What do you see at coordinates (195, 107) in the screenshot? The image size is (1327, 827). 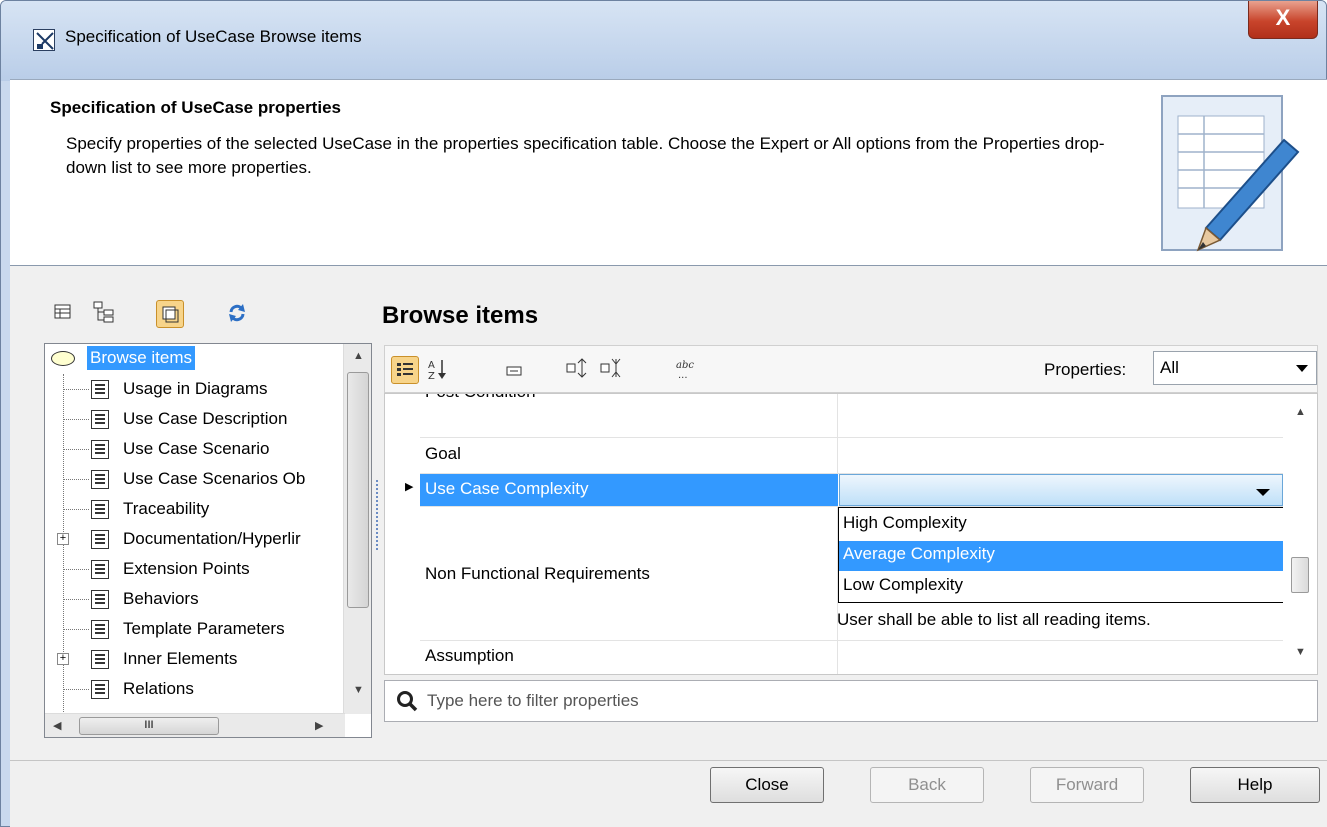 I see `header-title: Specification of UseCase properties` at bounding box center [195, 107].